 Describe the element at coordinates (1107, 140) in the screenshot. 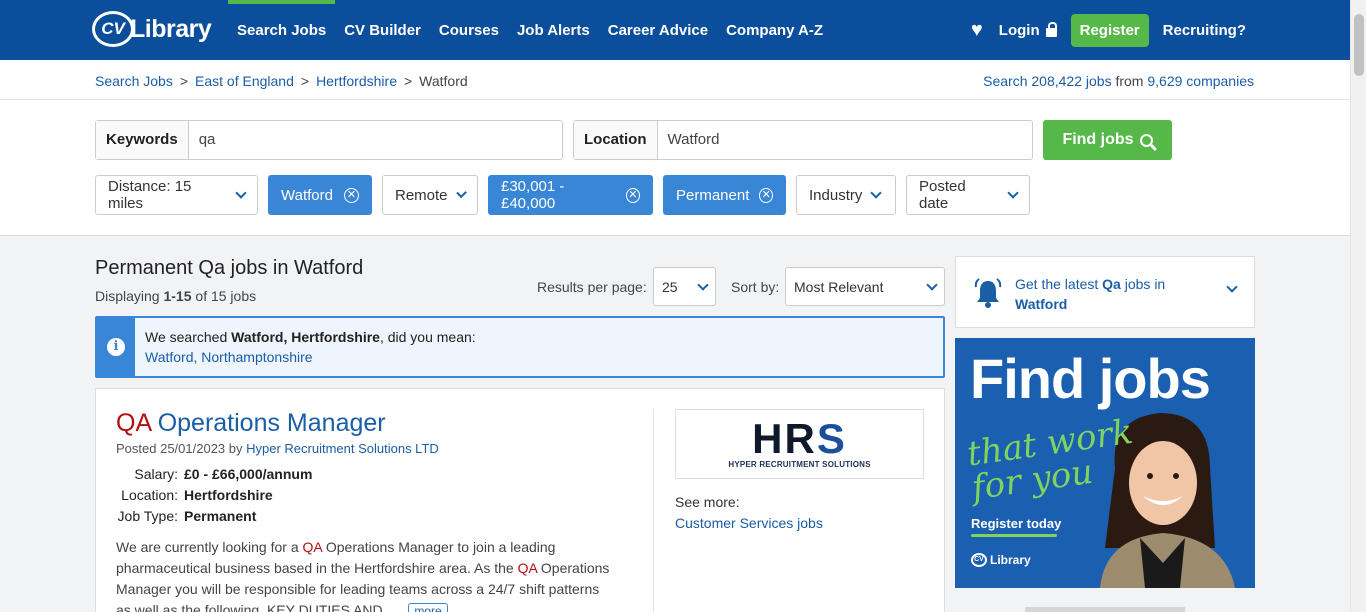

I see `find-jobs-button: Find jobs` at that location.